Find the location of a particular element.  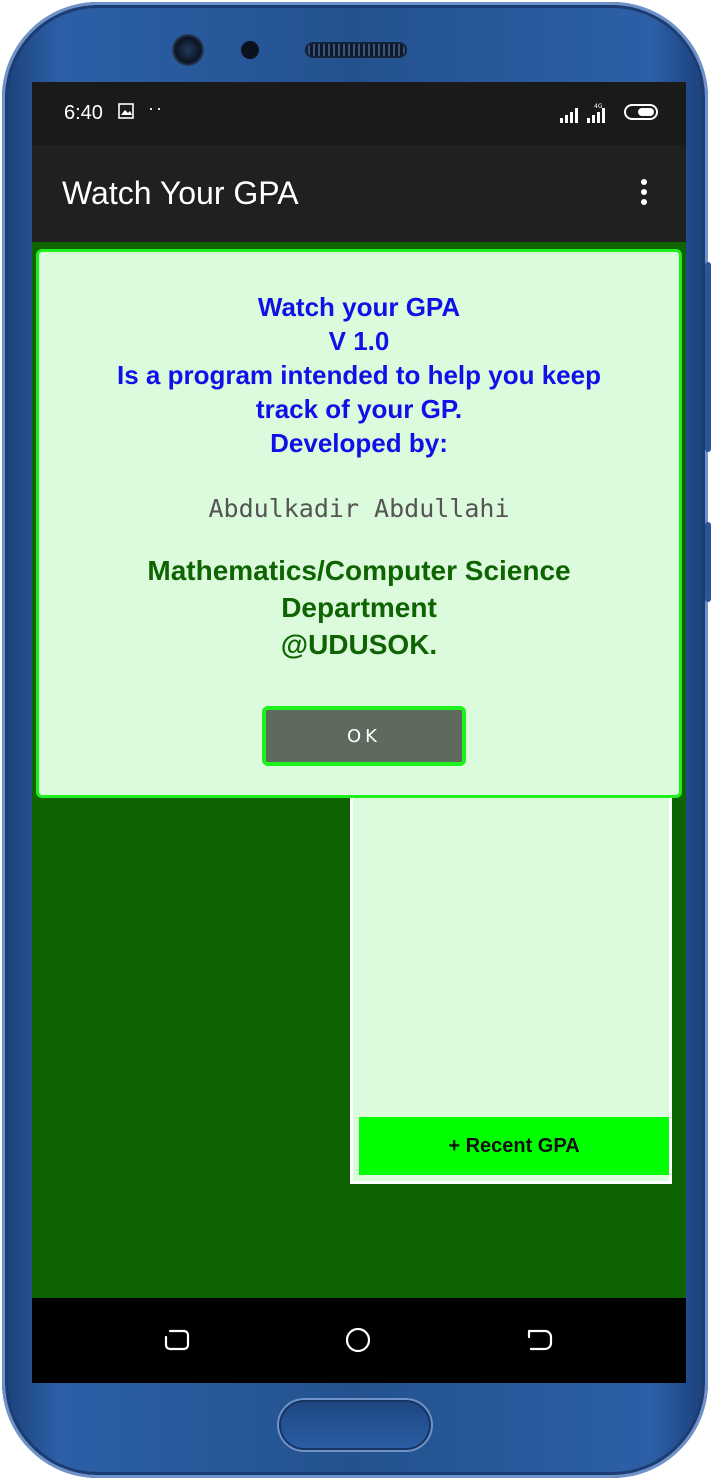

battery-icon is located at coordinates (641, 112).